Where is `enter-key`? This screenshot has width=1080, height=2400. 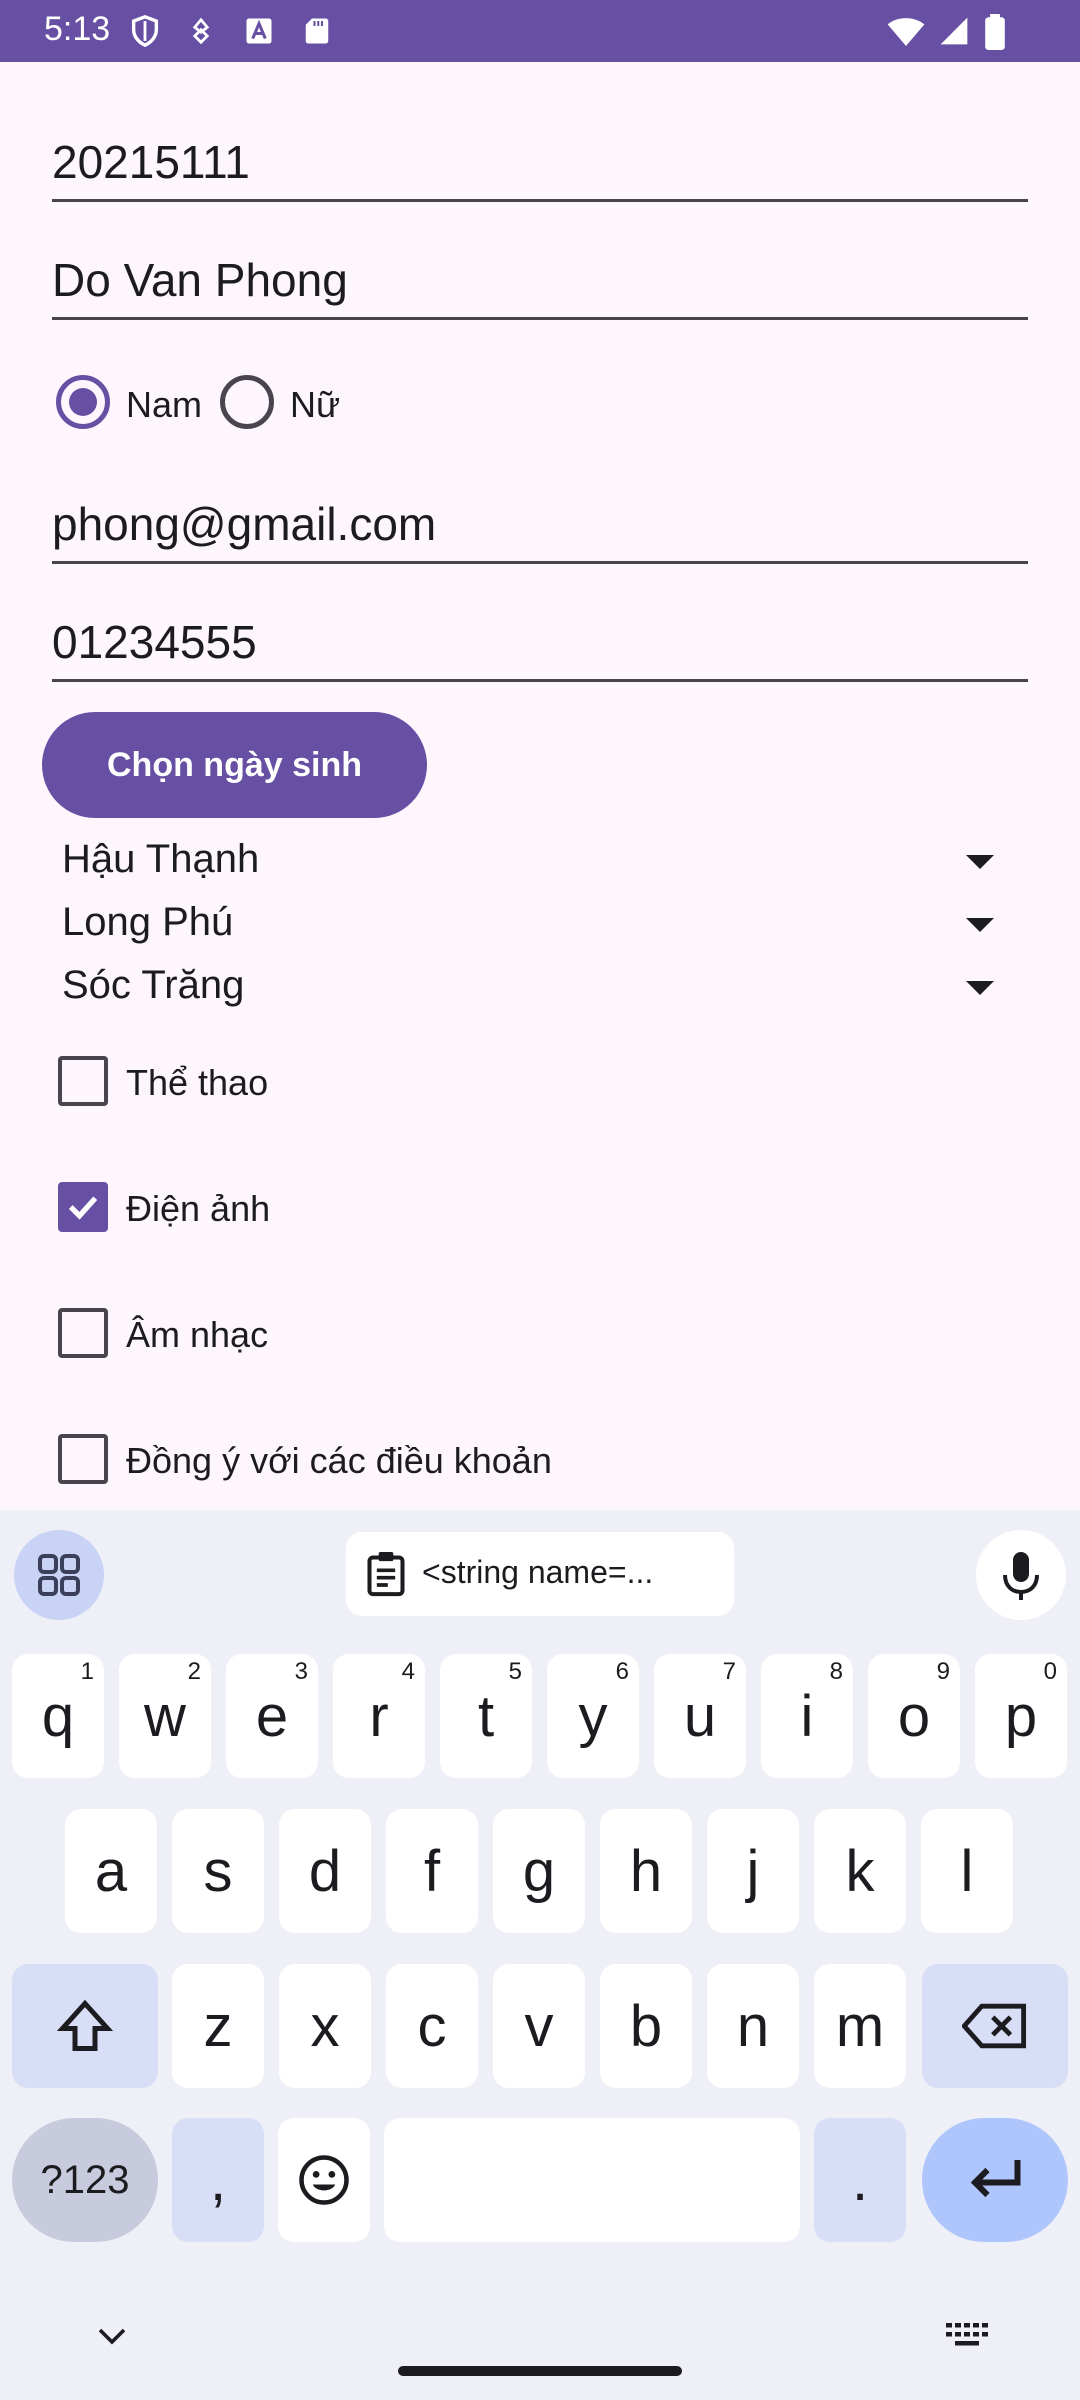 enter-key is located at coordinates (995, 2180).